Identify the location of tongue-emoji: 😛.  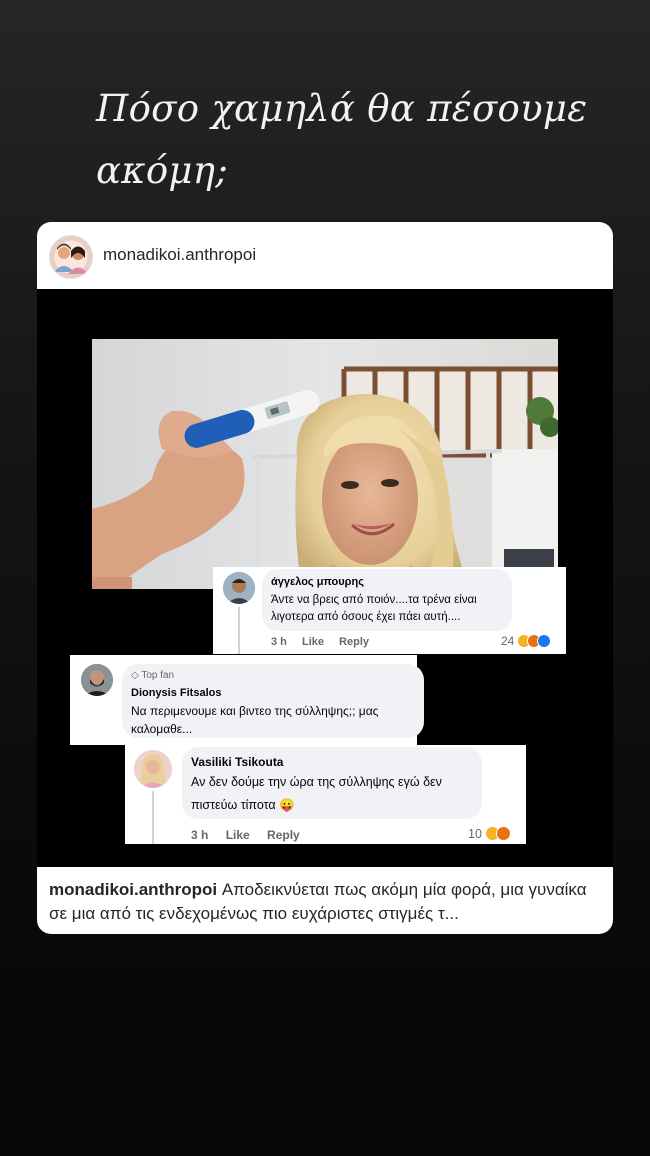
(287, 805).